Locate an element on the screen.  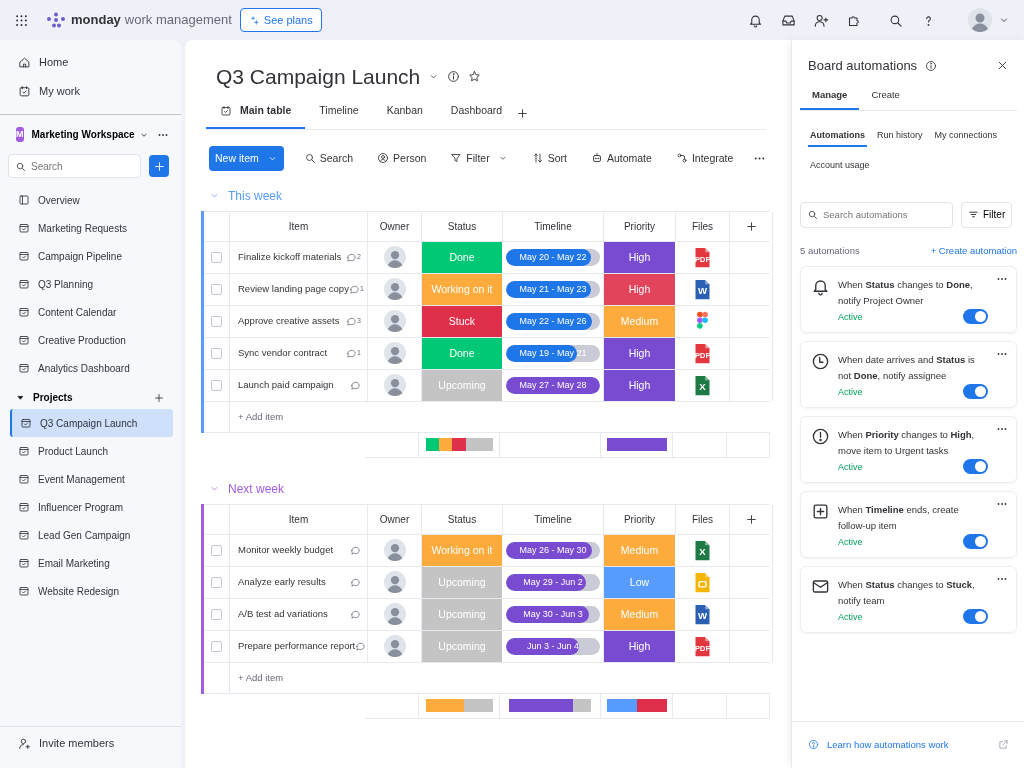
logo-icon is located at coordinates (56, 20).